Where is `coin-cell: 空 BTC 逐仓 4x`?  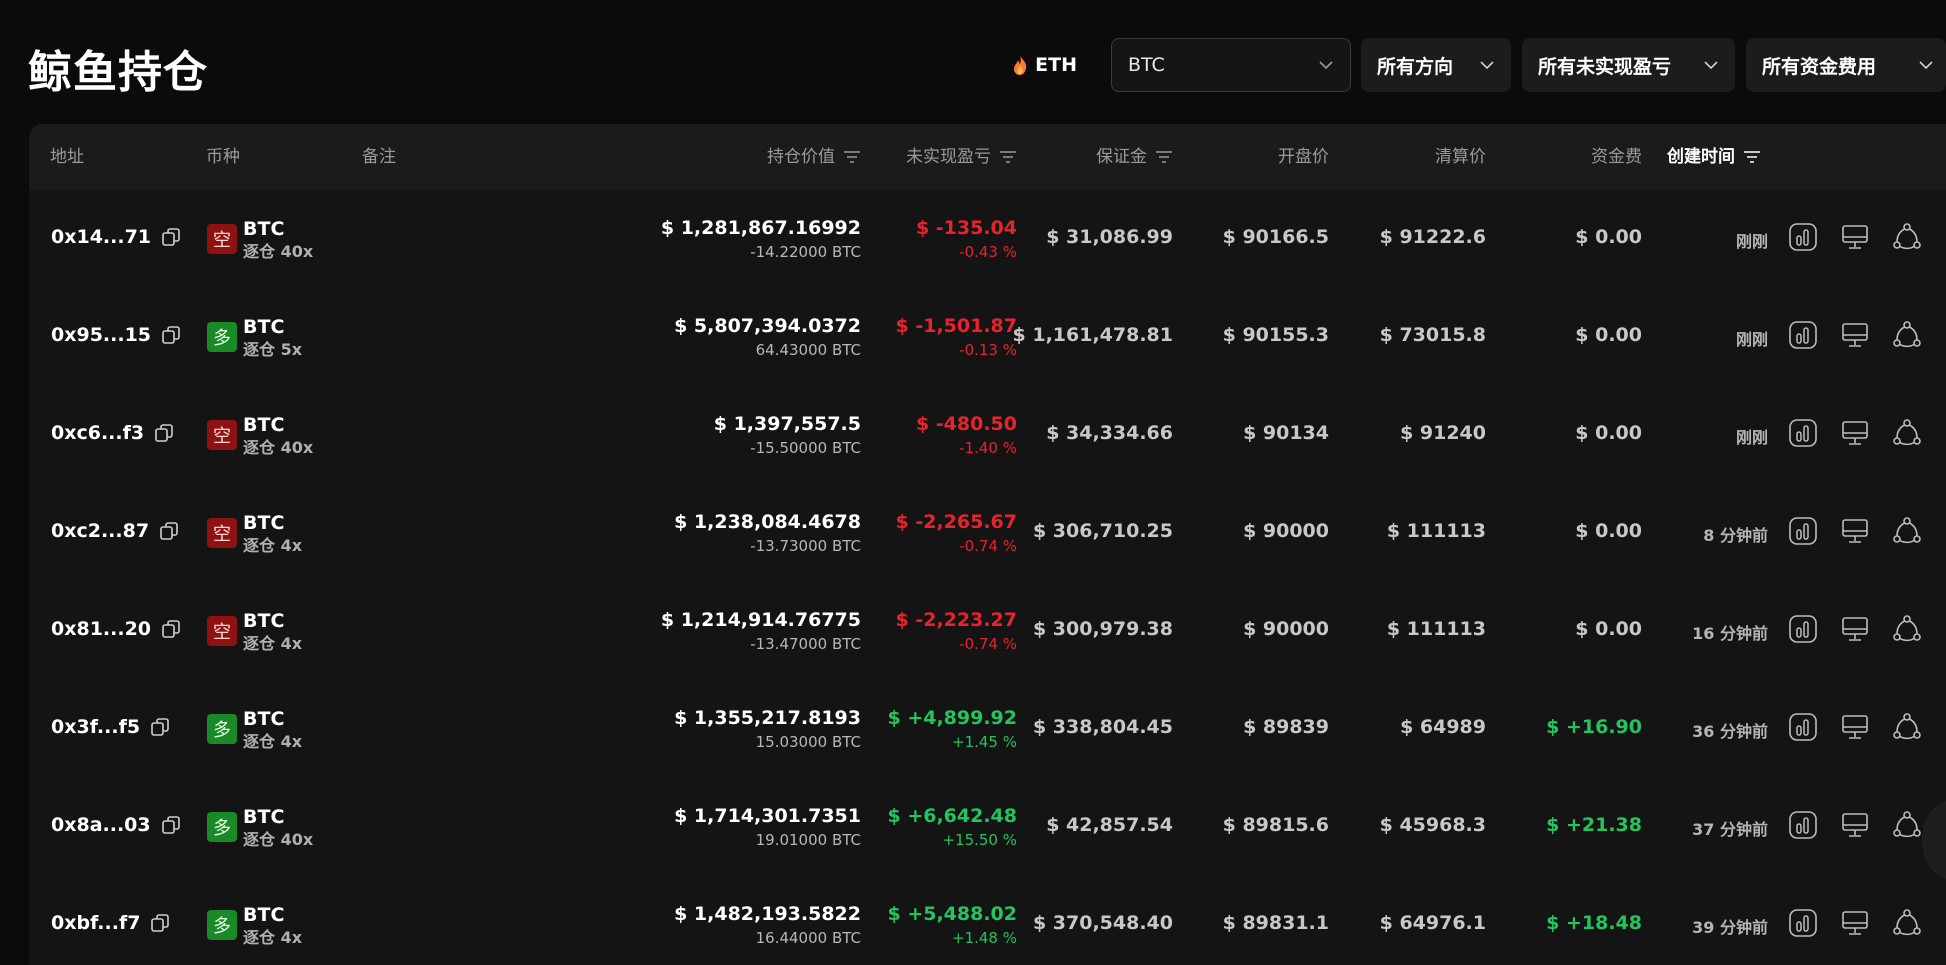 coin-cell: 空 BTC 逐仓 4x is located at coordinates (254, 631).